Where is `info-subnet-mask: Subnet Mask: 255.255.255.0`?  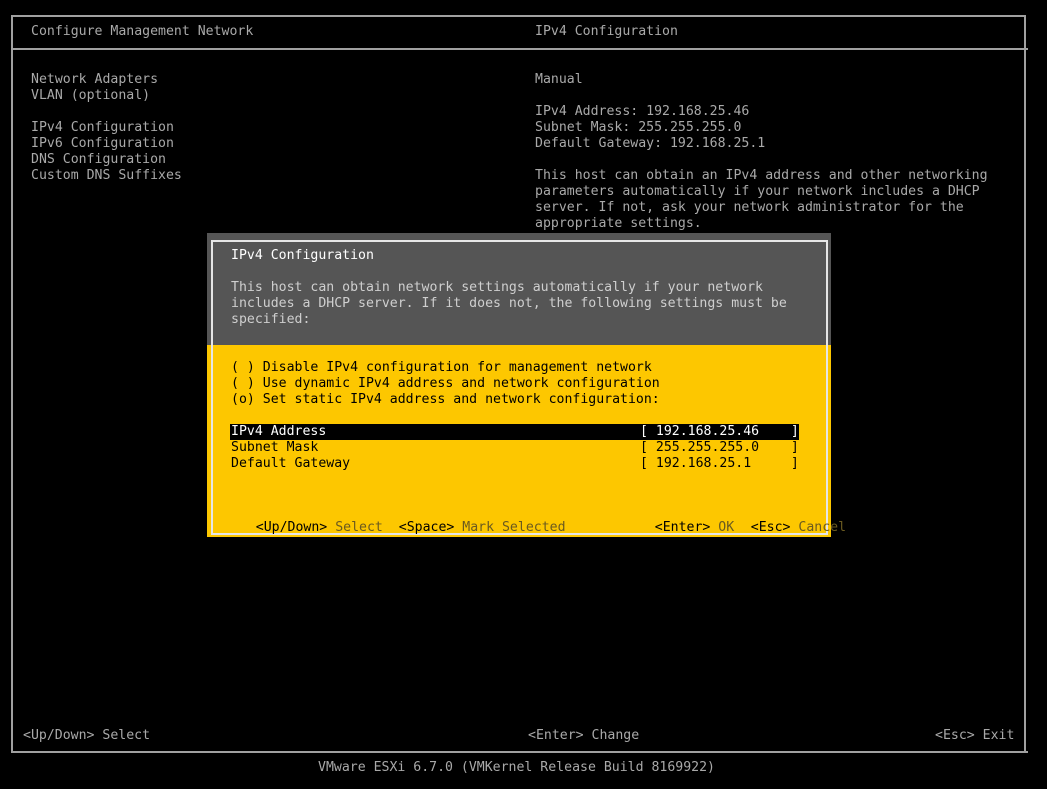 info-subnet-mask: Subnet Mask: 255.255.255.0 is located at coordinates (638, 127).